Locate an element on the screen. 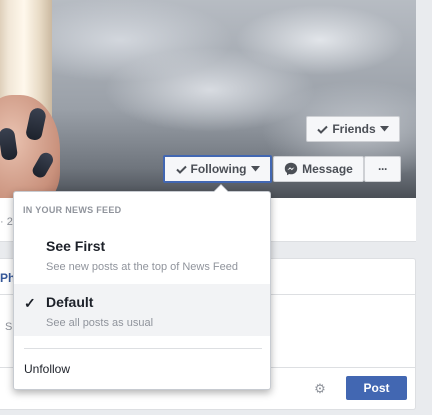 The width and height of the screenshot is (432, 415). more-options-button: ··· is located at coordinates (382, 169).